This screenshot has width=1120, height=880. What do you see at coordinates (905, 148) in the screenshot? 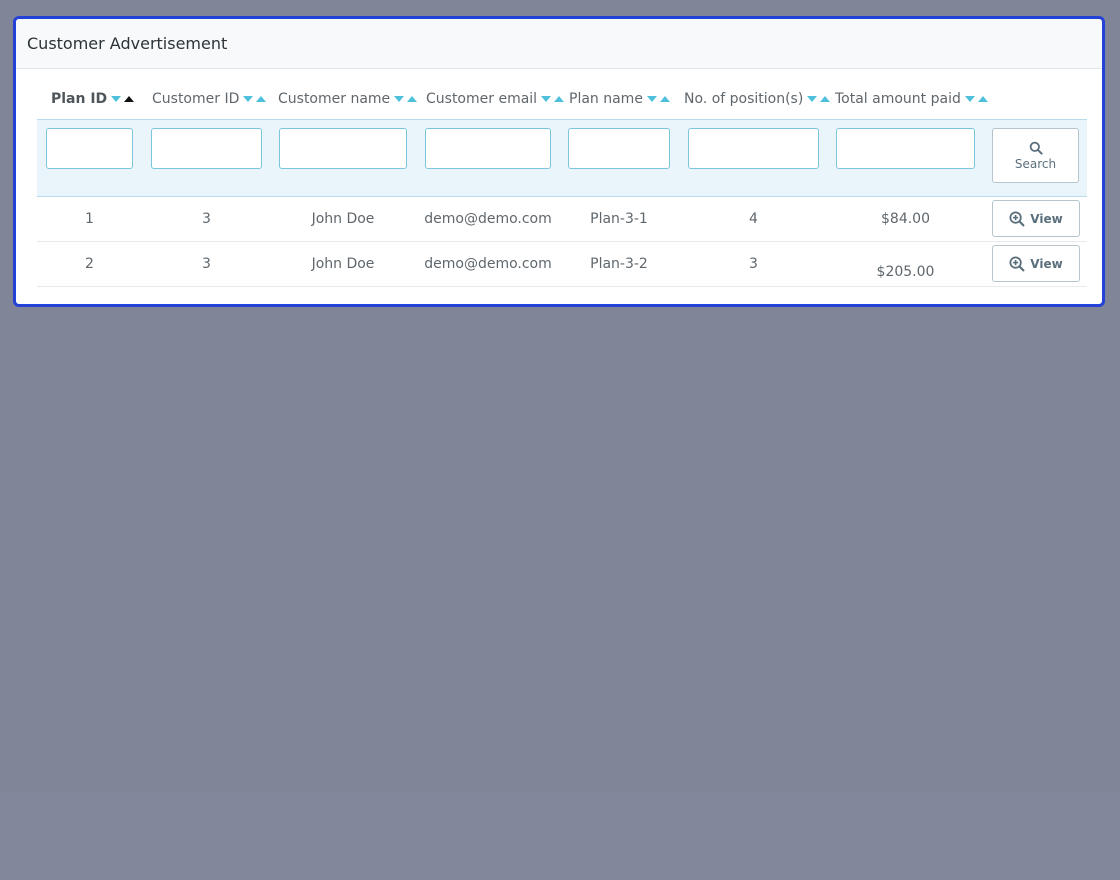
I see `amount-filter-input` at bounding box center [905, 148].